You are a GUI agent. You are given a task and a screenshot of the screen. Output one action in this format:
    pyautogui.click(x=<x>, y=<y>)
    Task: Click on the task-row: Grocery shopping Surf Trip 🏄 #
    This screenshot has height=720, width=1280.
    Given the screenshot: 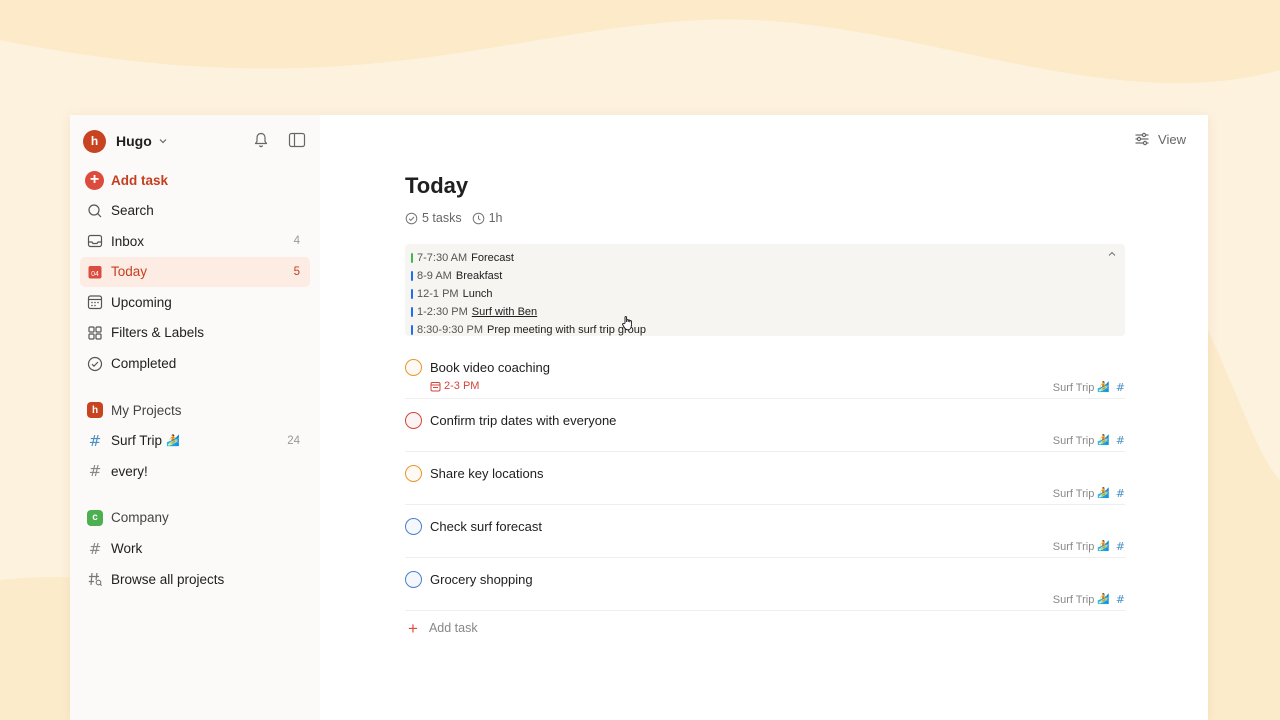 What is the action you would take?
    pyautogui.click(x=765, y=584)
    